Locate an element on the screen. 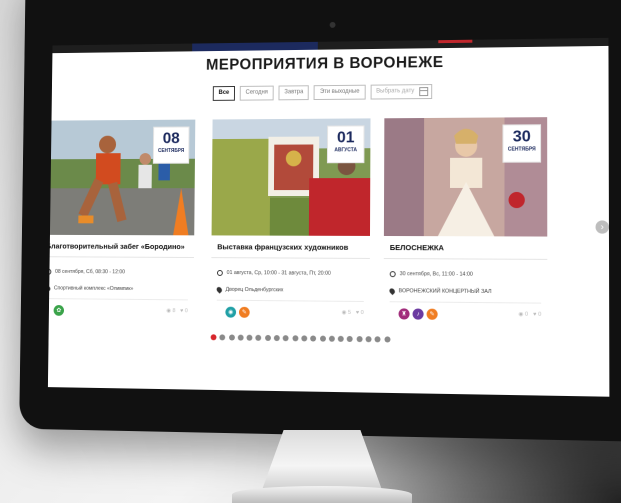 The image size is (621, 503). event-location-text: Дворец Ольденбургских is located at coordinates (254, 290).